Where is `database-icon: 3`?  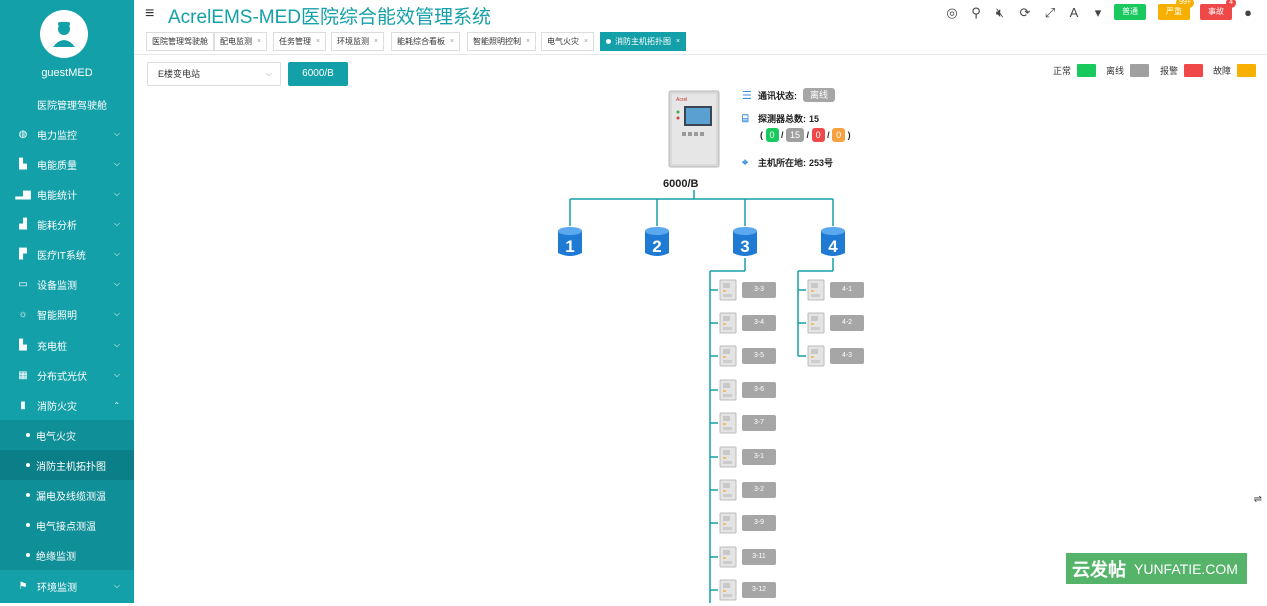 database-icon: 3 is located at coordinates (745, 241).